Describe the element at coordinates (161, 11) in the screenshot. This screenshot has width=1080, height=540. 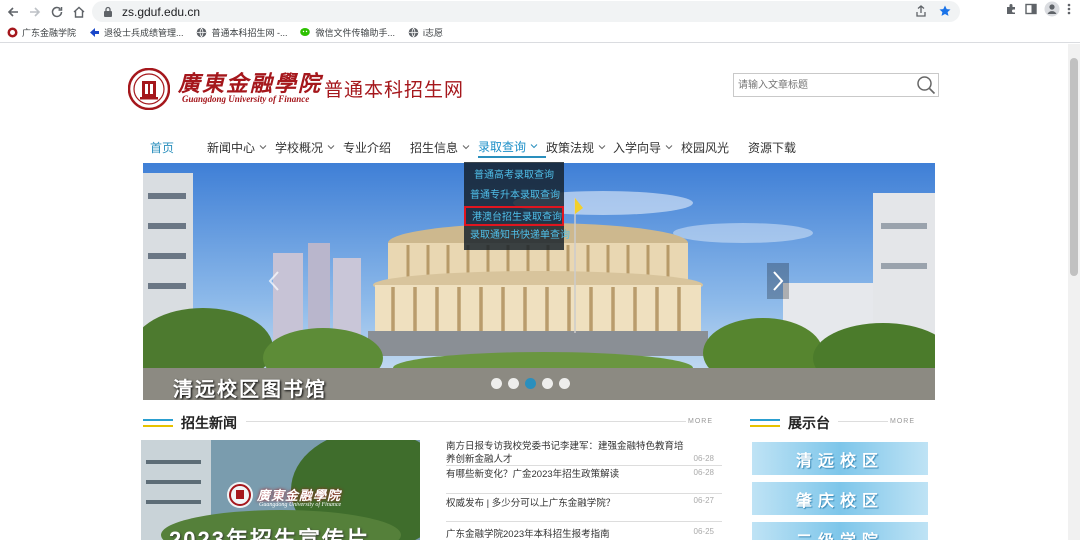
I see `url-text: zs.gduf.edu.cn` at that location.